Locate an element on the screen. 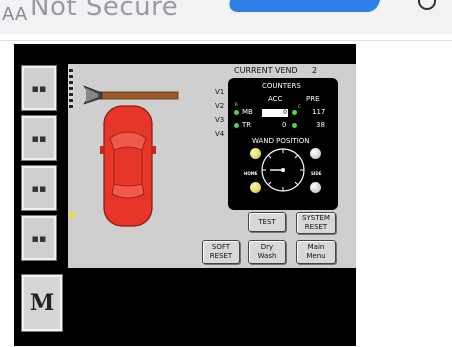 The width and height of the screenshot is (452, 347). wand-position-title: WAND POSITION is located at coordinates (281, 141).